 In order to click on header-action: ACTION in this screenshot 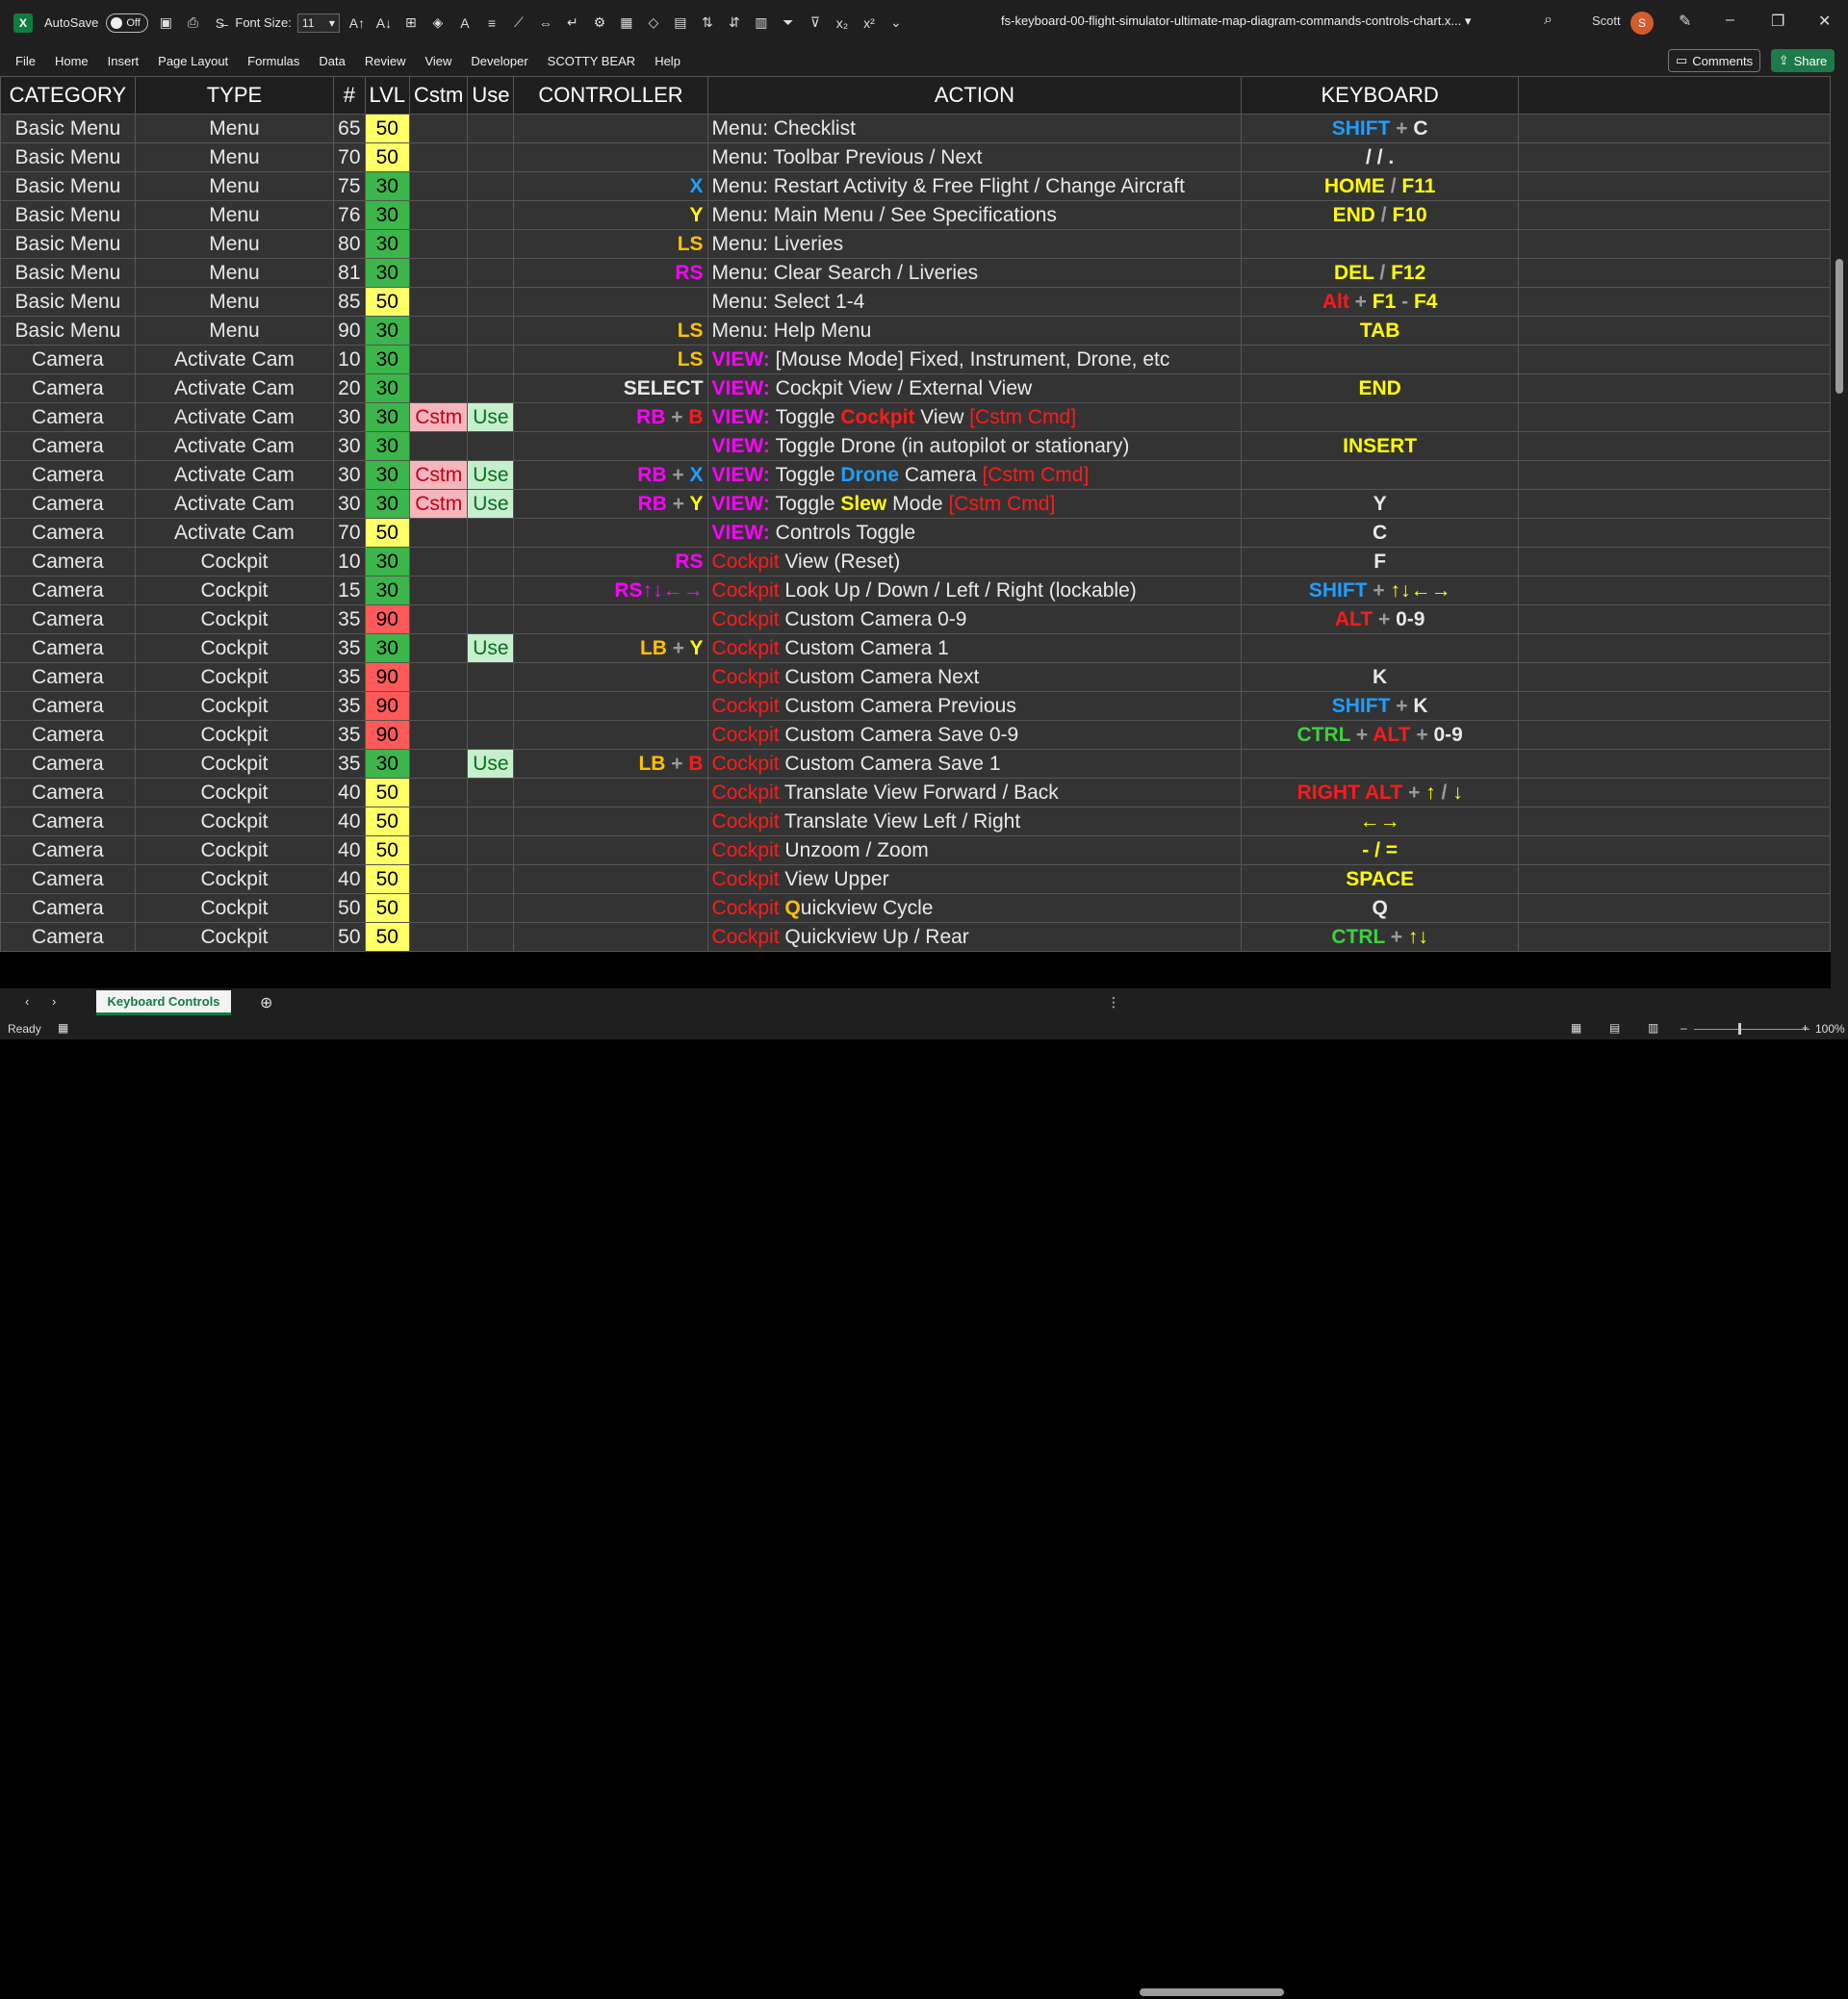, I will do `click(974, 95)`.